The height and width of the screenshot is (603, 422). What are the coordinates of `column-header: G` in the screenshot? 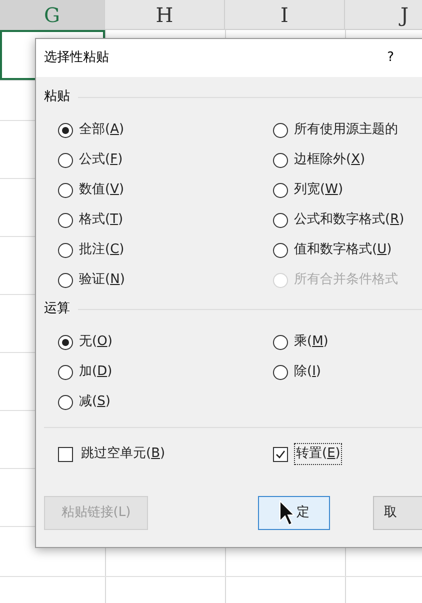 It's located at (52, 14).